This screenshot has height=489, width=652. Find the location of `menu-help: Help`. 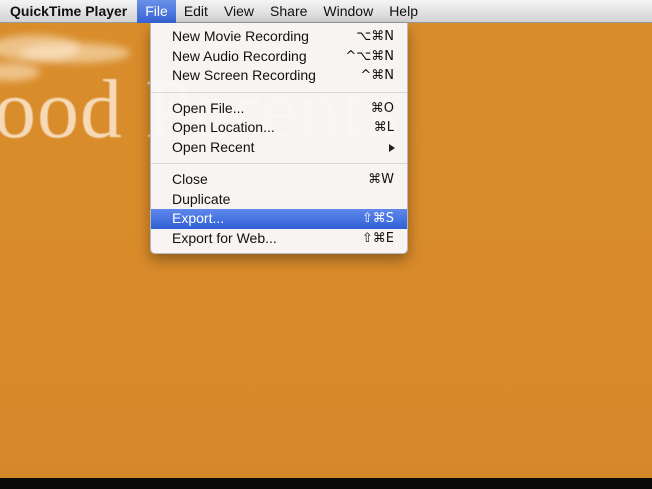

menu-help: Help is located at coordinates (403, 11).